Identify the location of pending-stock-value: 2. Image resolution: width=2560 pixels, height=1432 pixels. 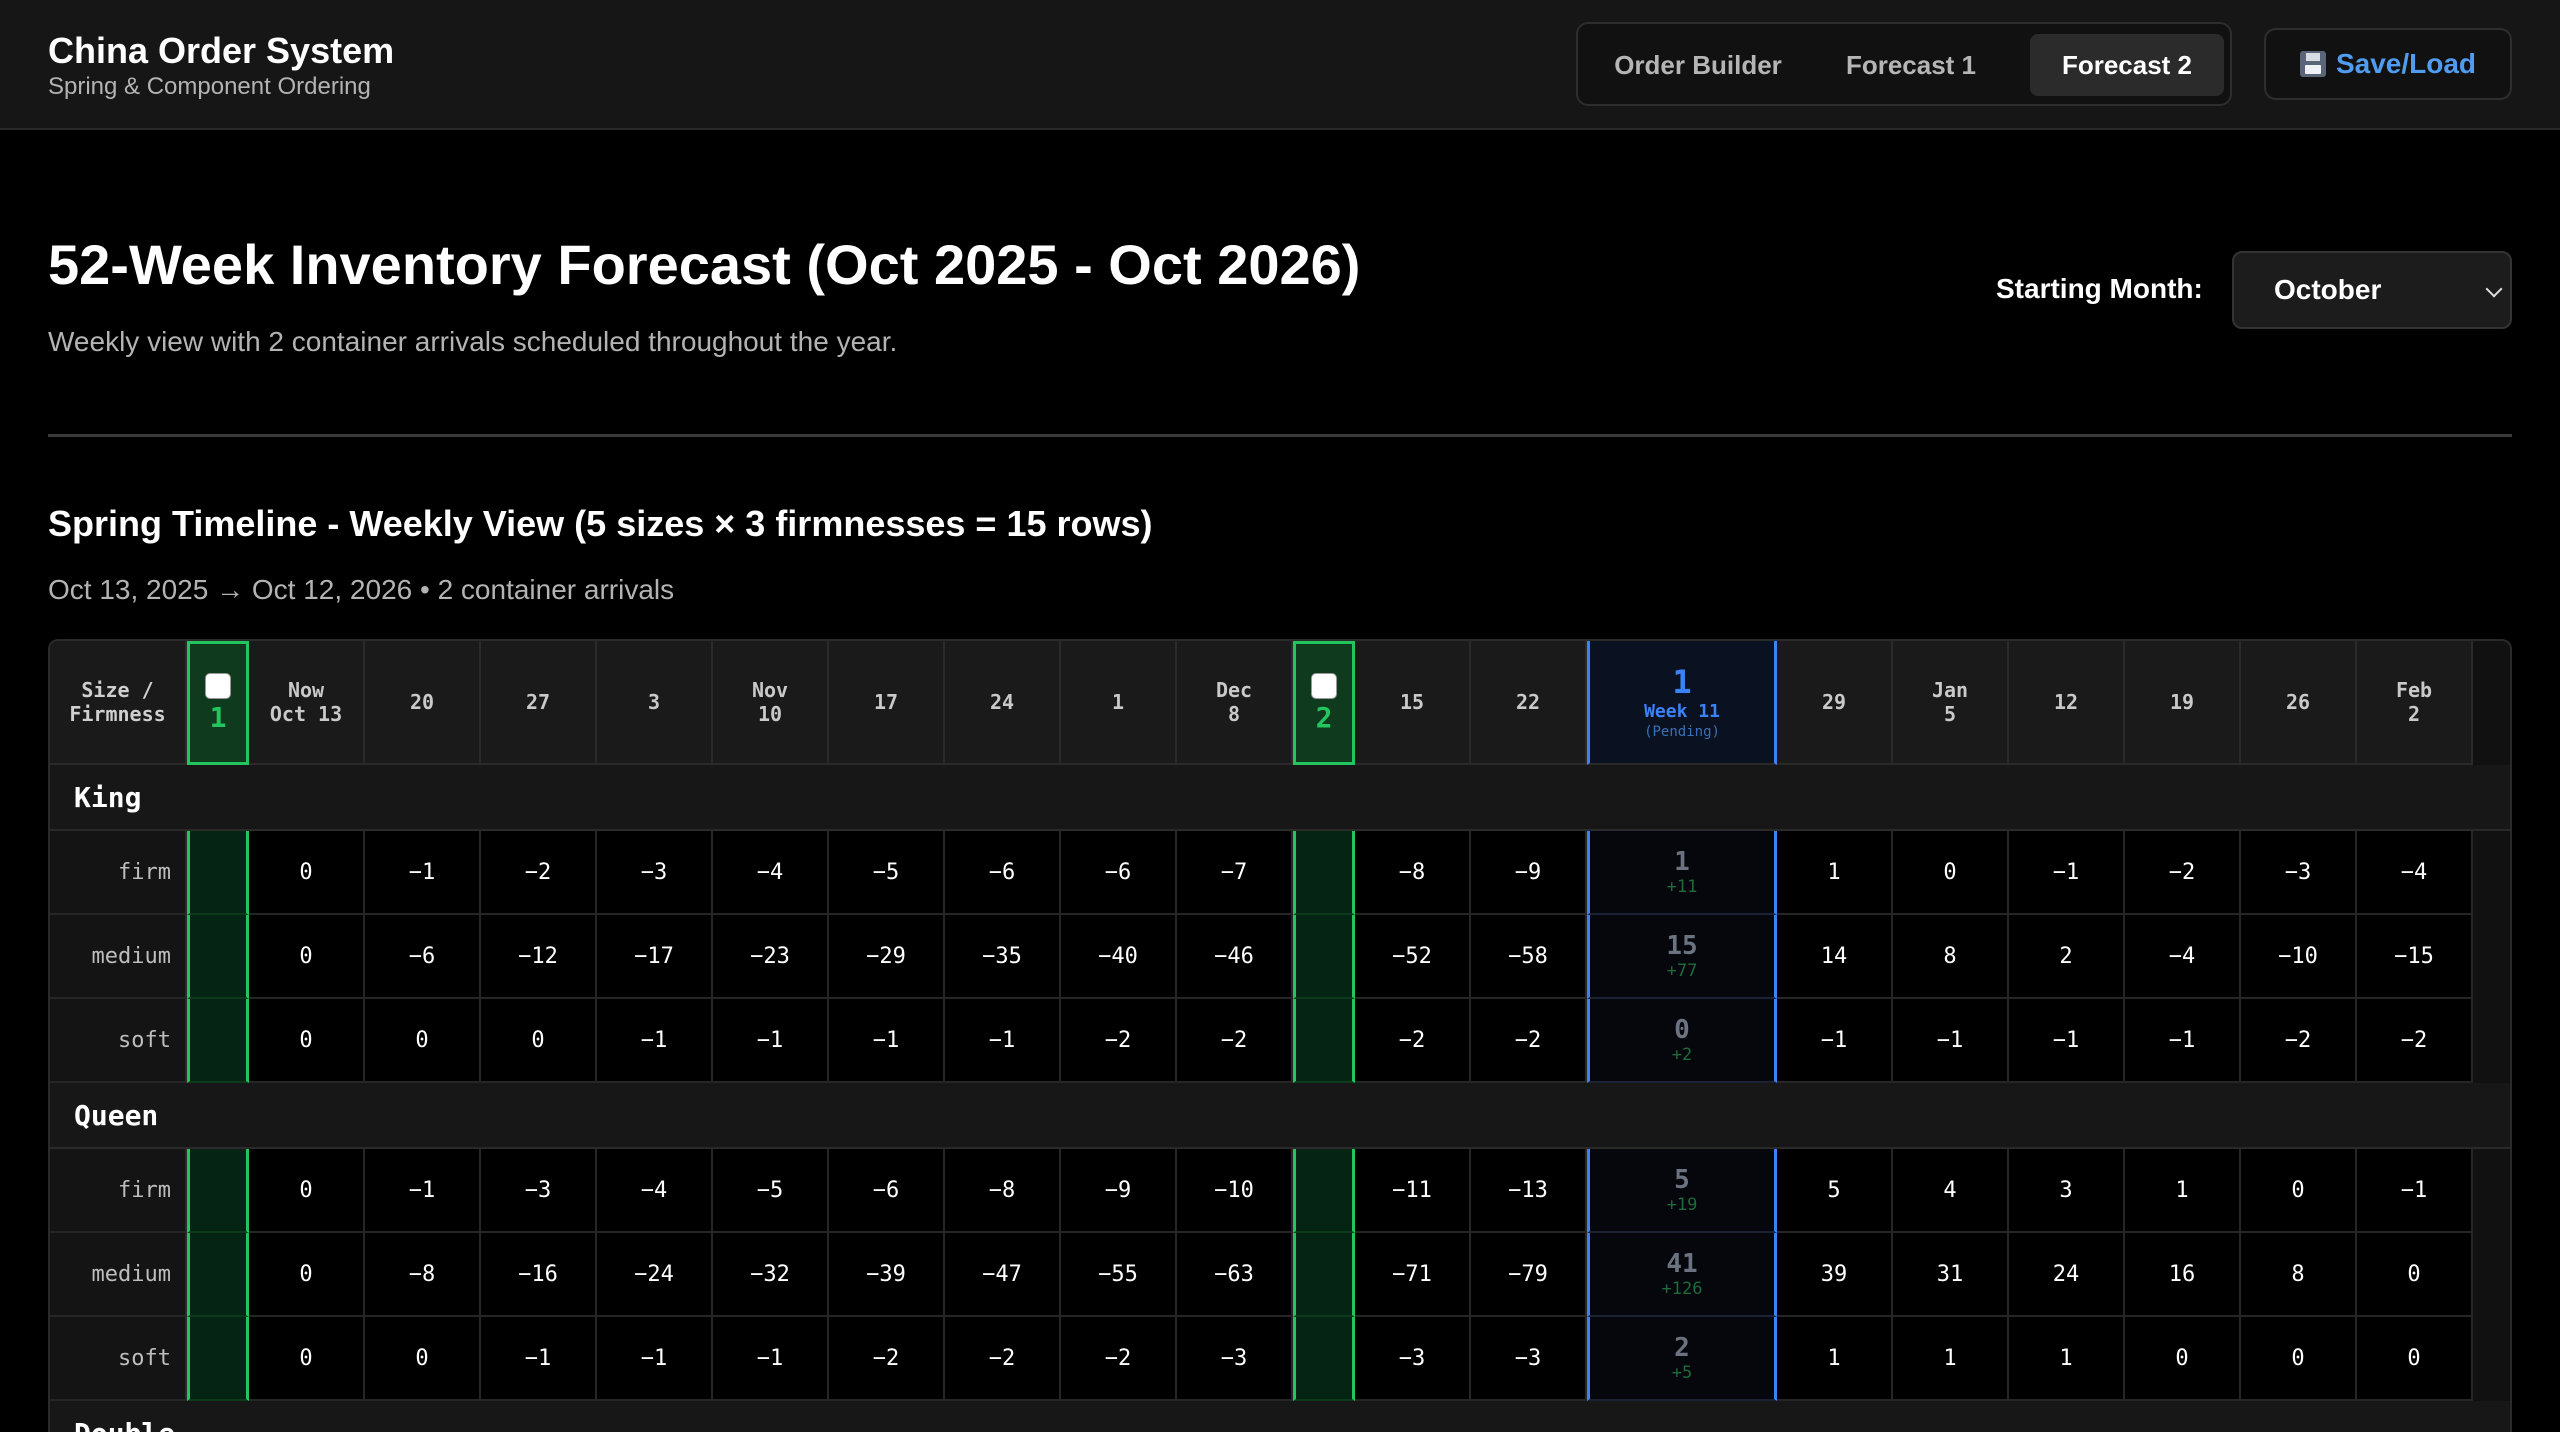
(1682, 1348).